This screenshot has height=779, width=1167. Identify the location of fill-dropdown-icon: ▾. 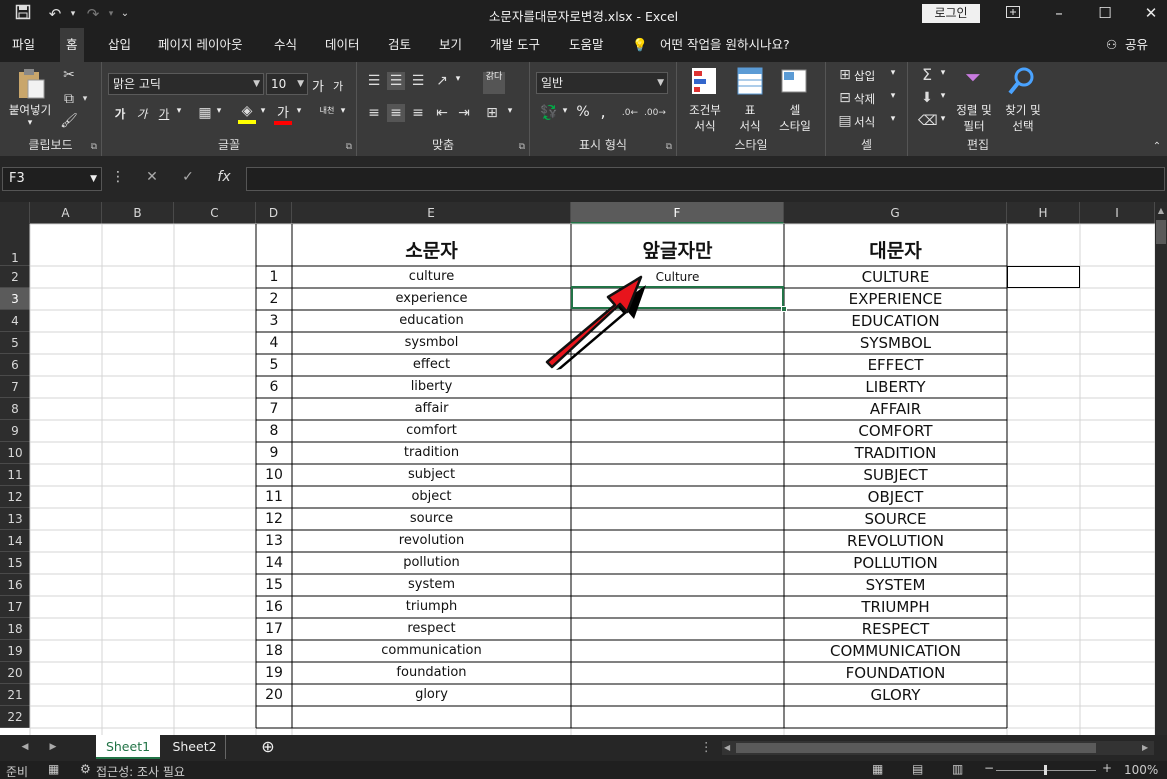
(263, 111).